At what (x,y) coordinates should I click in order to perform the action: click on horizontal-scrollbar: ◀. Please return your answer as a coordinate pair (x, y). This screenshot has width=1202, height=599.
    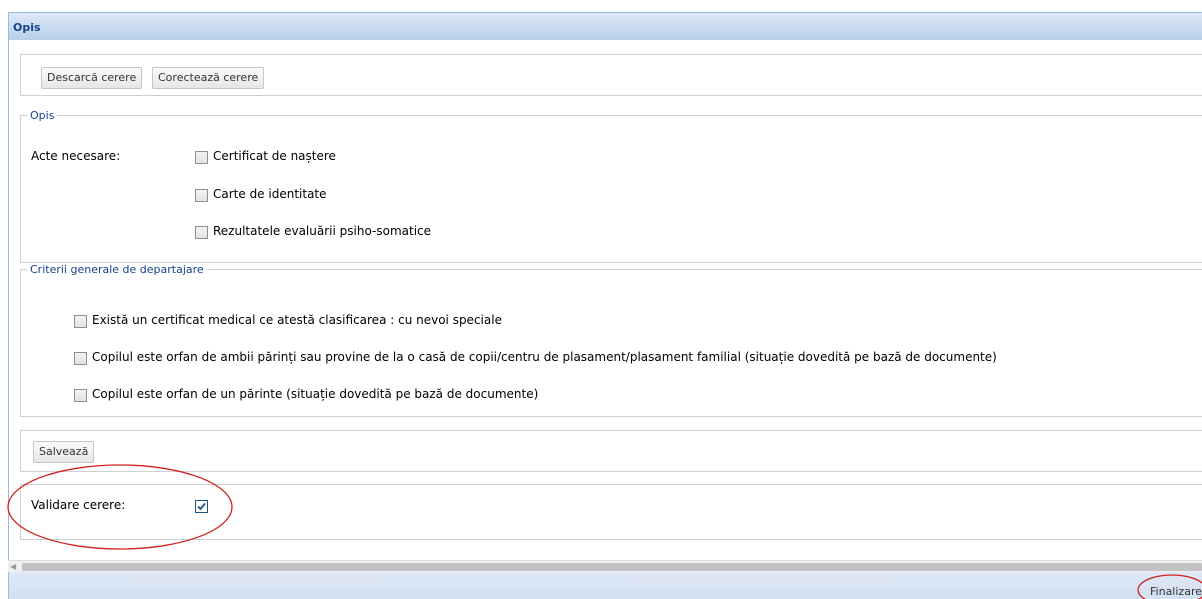
    Looking at the image, I should click on (605, 566).